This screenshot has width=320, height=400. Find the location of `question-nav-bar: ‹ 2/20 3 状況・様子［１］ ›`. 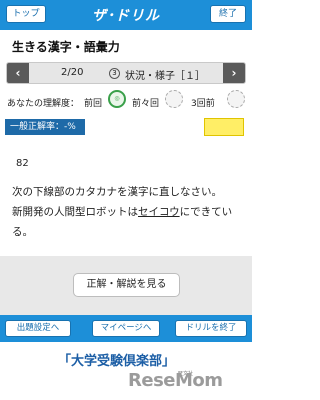

question-nav-bar: ‹ 2/20 3 状況・様子［１］ › is located at coordinates (126, 73).